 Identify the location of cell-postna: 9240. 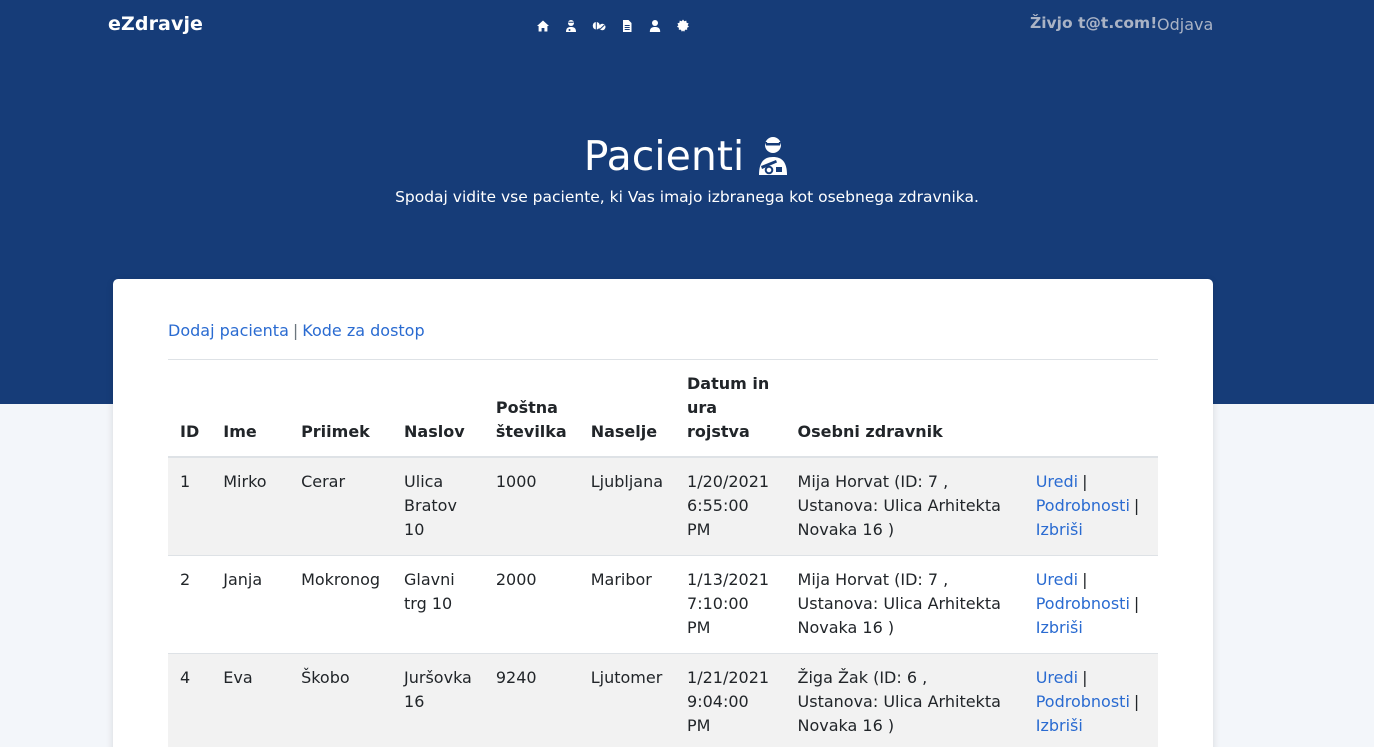
(531, 700).